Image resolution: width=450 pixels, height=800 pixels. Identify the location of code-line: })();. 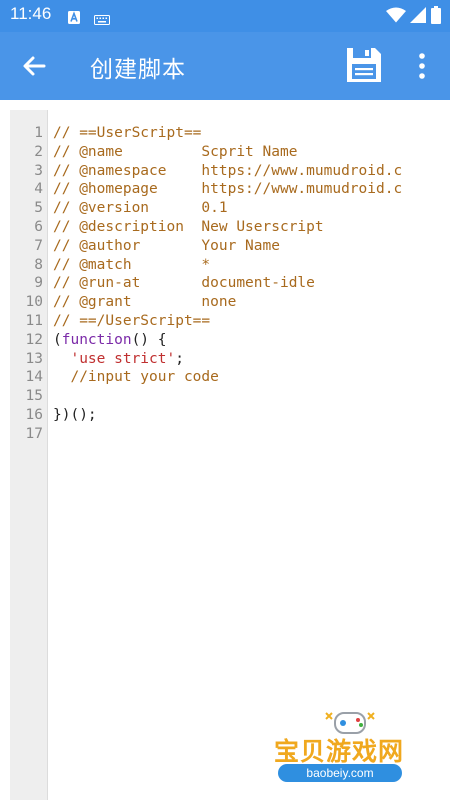
(75, 415).